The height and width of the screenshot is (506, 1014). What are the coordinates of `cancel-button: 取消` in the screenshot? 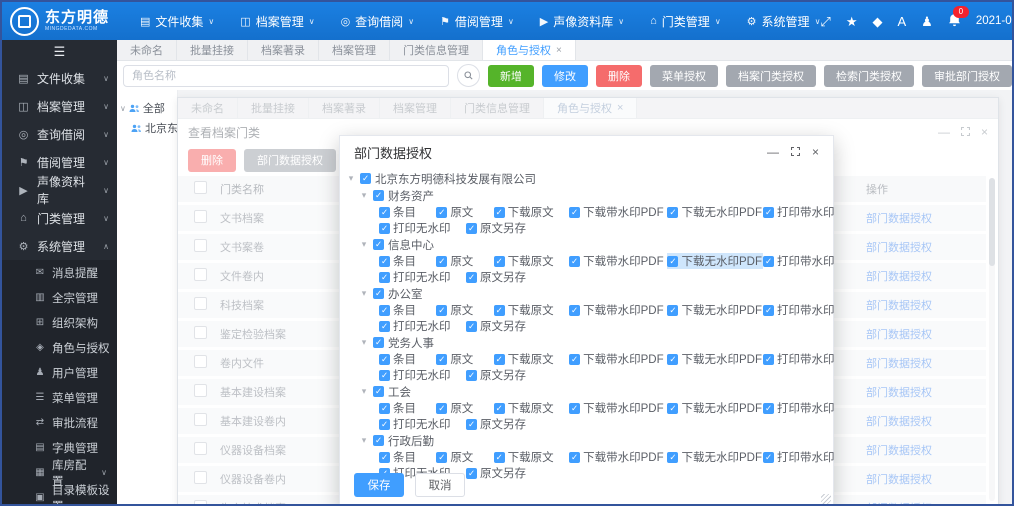 It's located at (440, 485).